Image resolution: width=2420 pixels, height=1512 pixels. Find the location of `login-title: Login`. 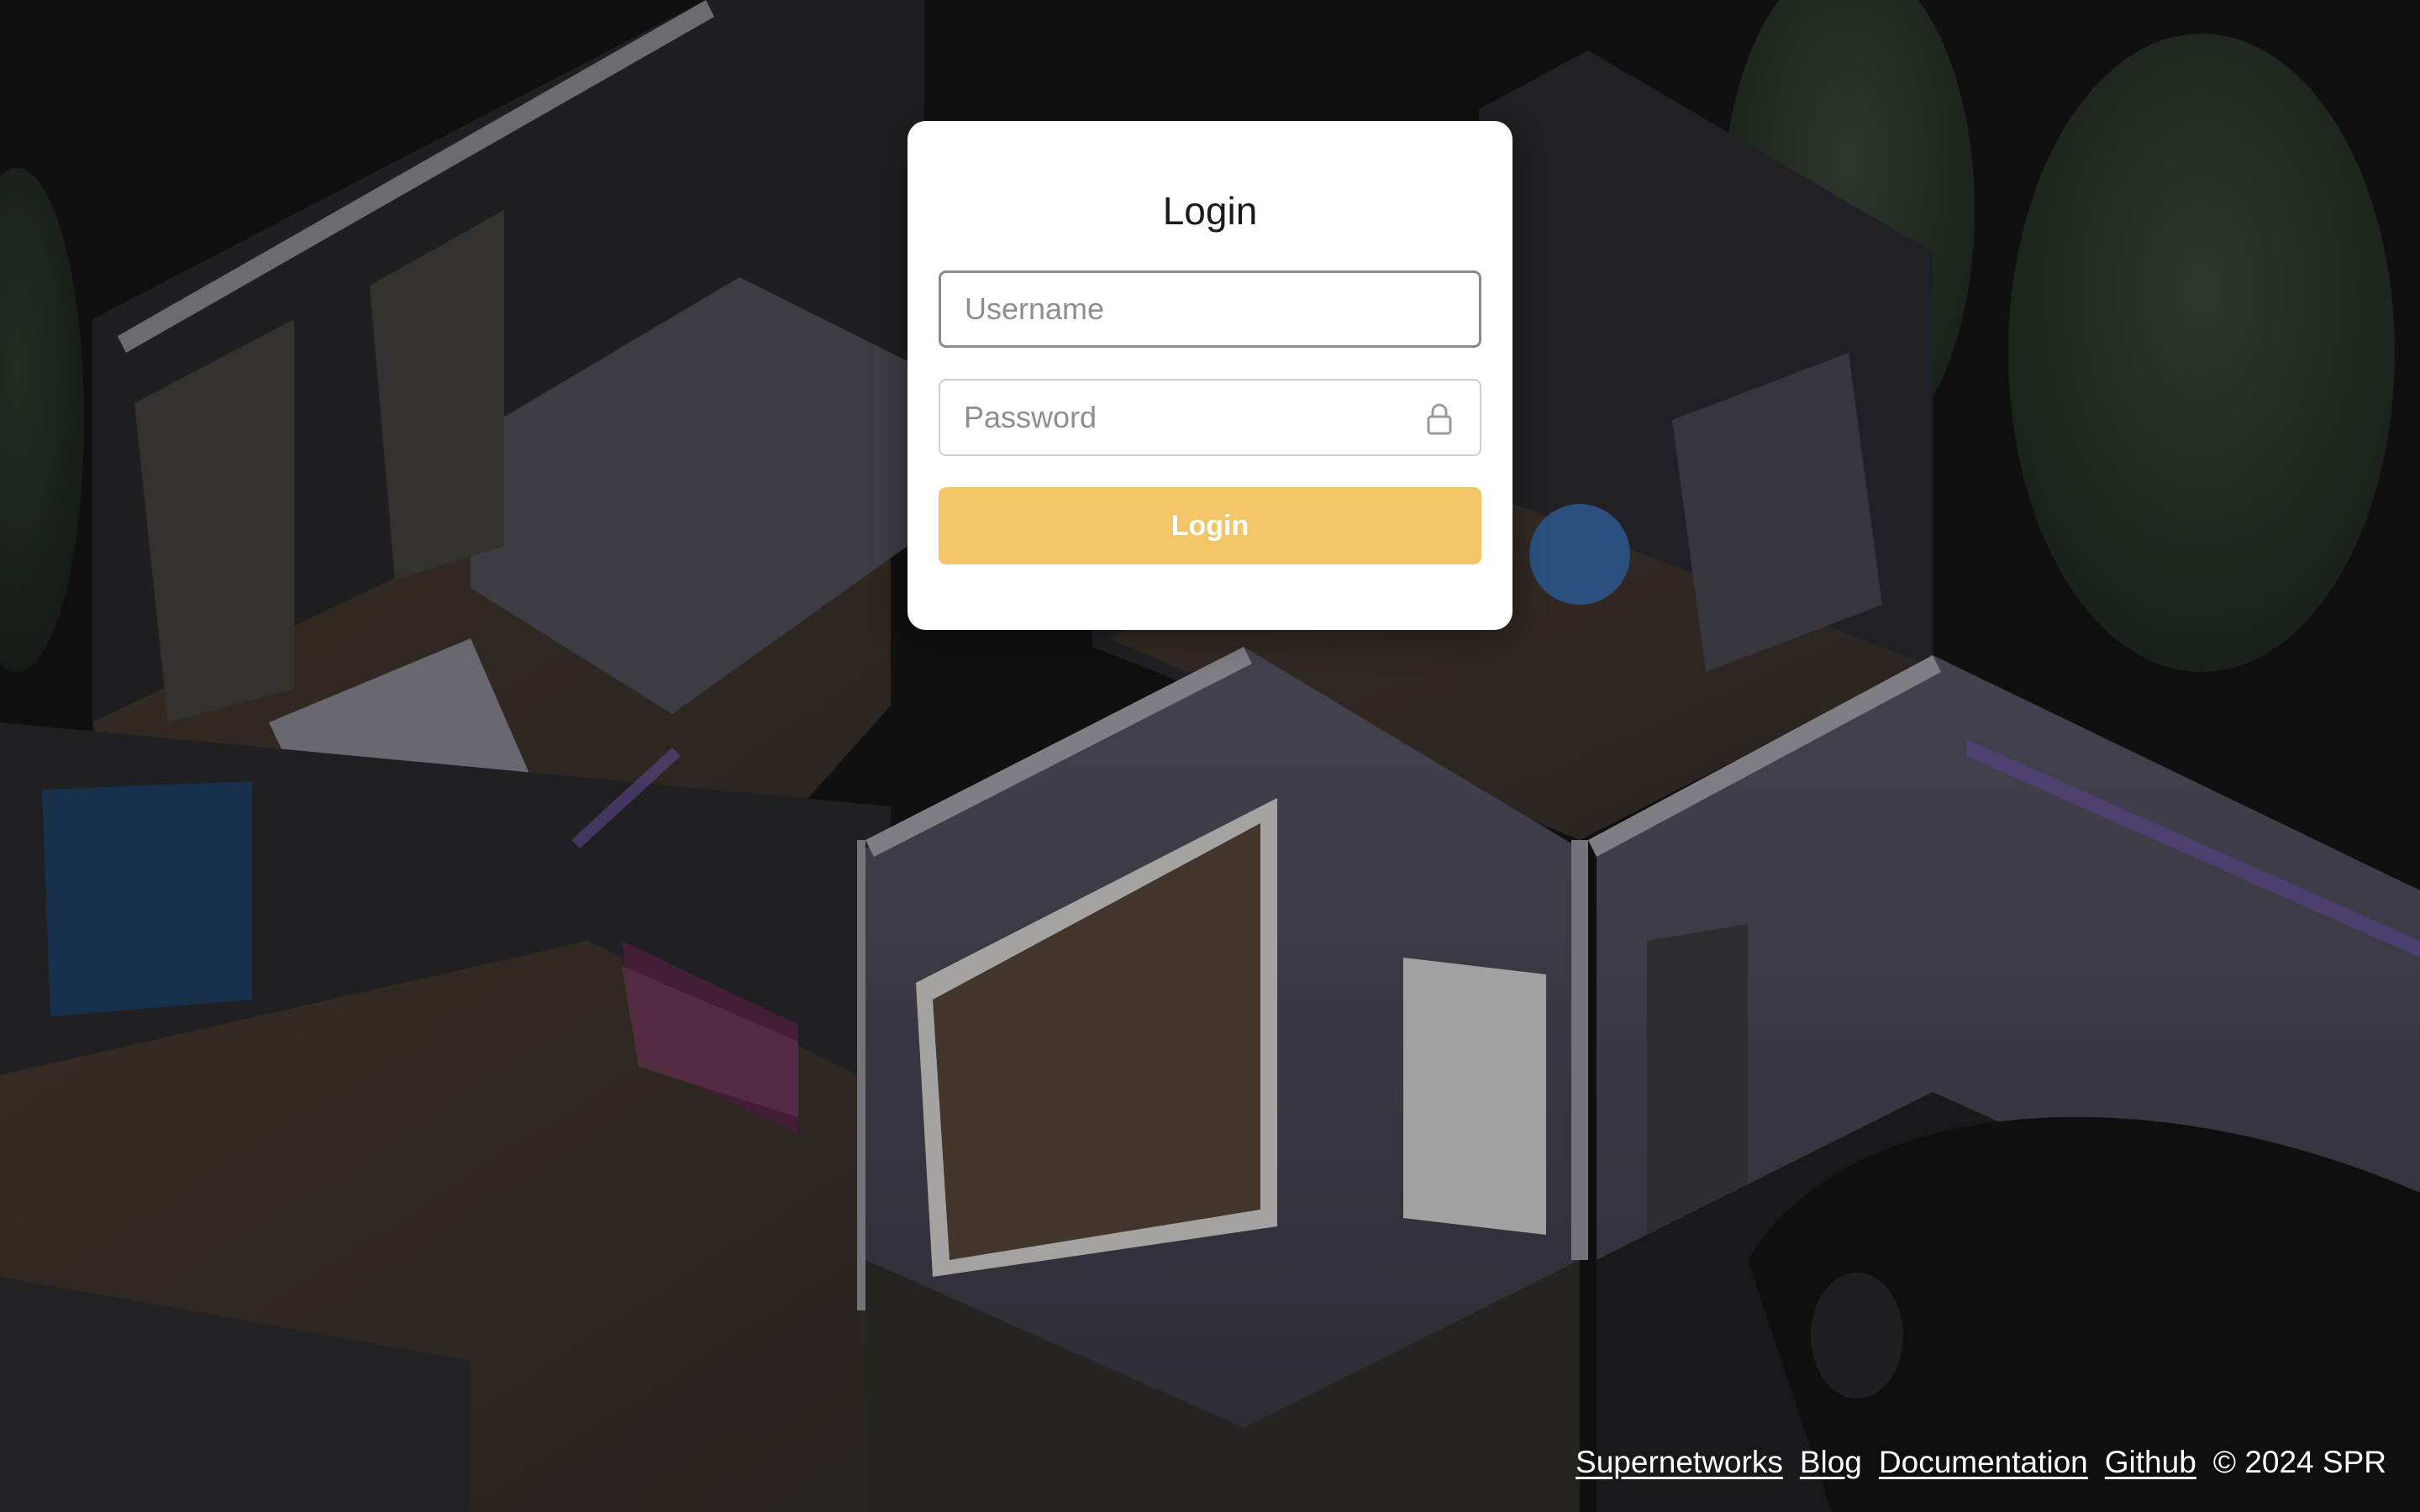

login-title: Login is located at coordinates (1210, 211).